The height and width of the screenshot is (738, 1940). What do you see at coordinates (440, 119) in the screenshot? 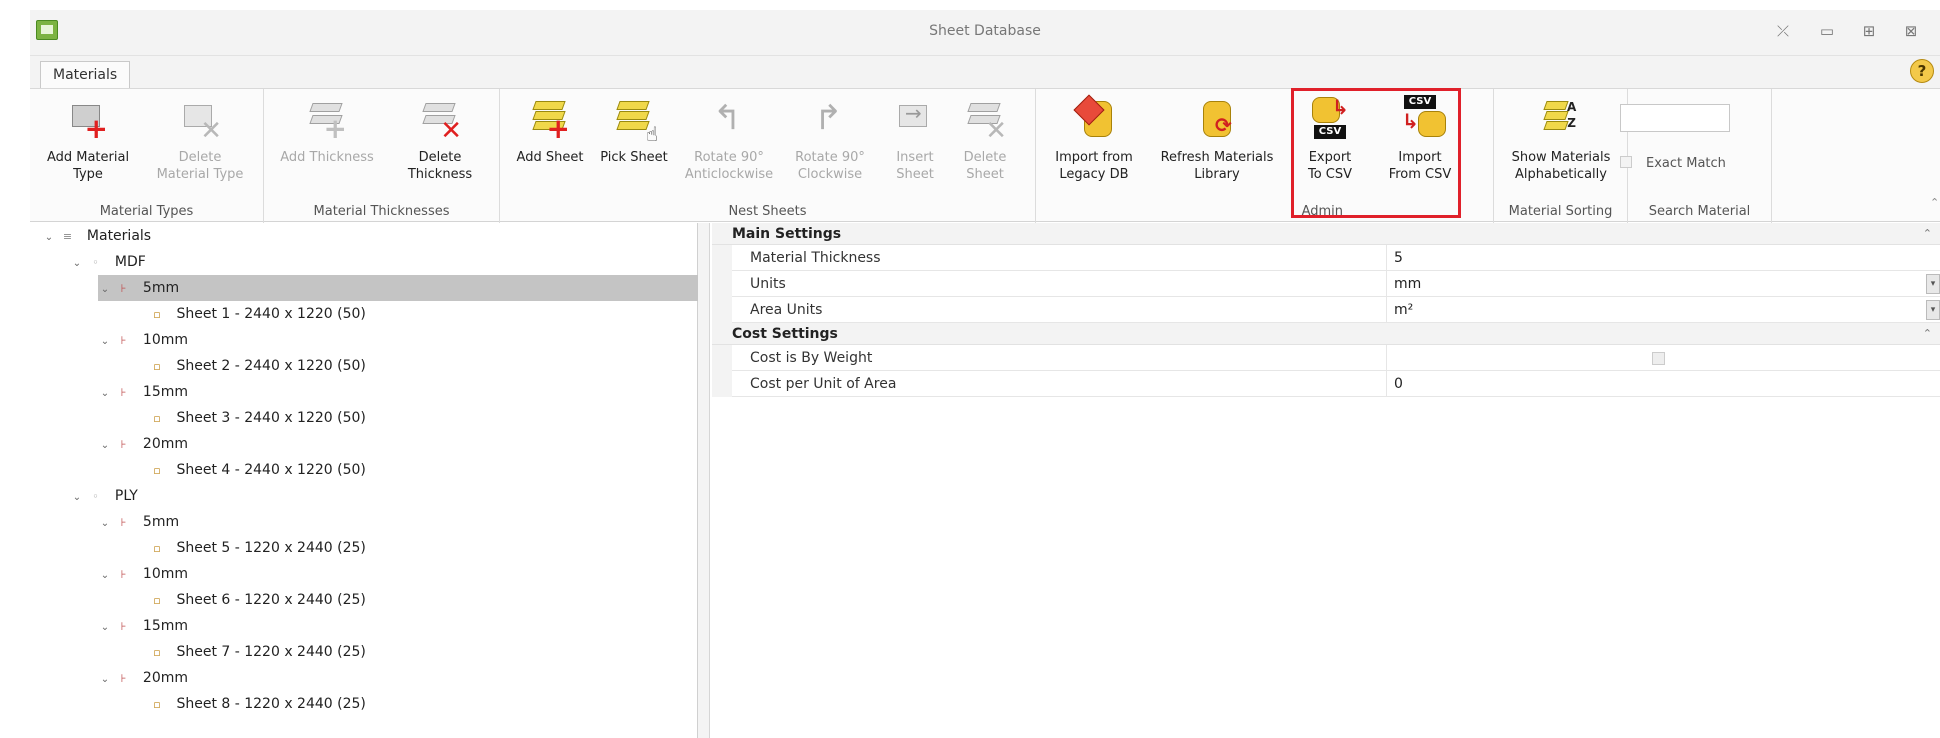
I see `delete-thickness-icon: ✕` at bounding box center [440, 119].